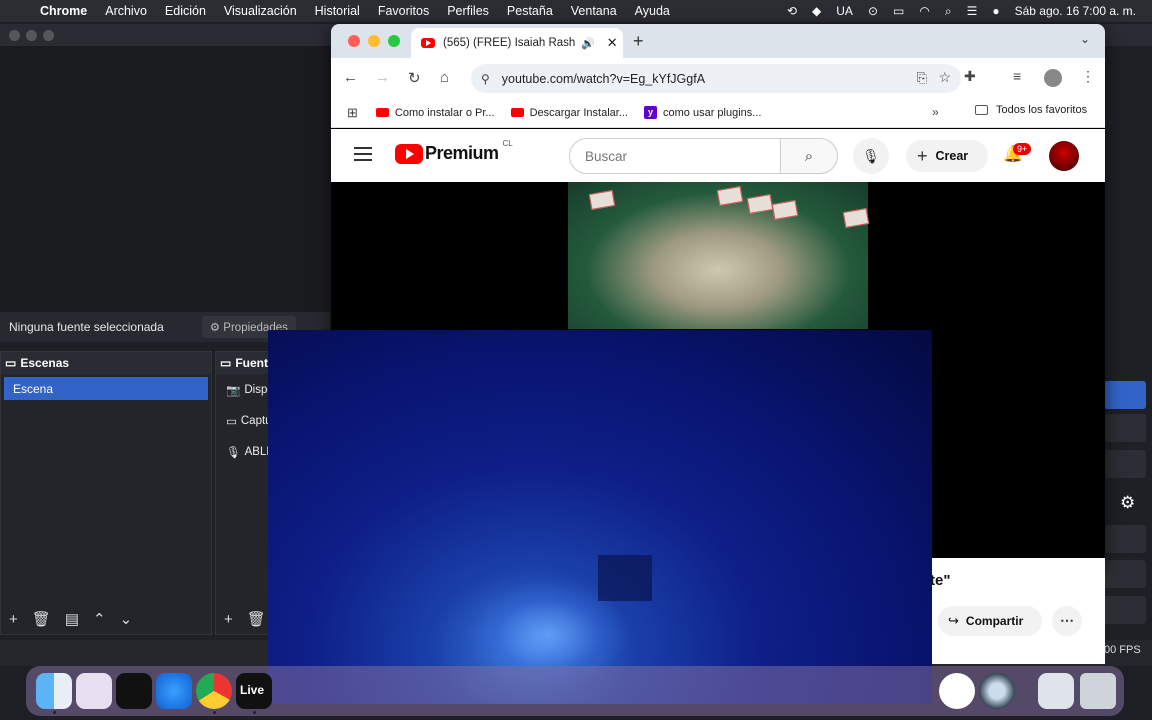  I want to click on siri-icon: ●, so click(995, 11).